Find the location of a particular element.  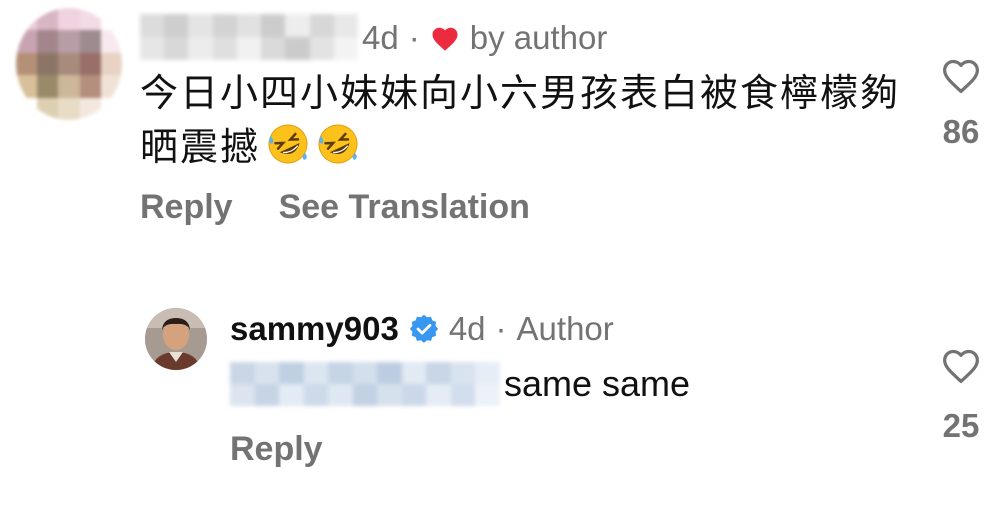

reply-mention-blurred is located at coordinates (365, 384).